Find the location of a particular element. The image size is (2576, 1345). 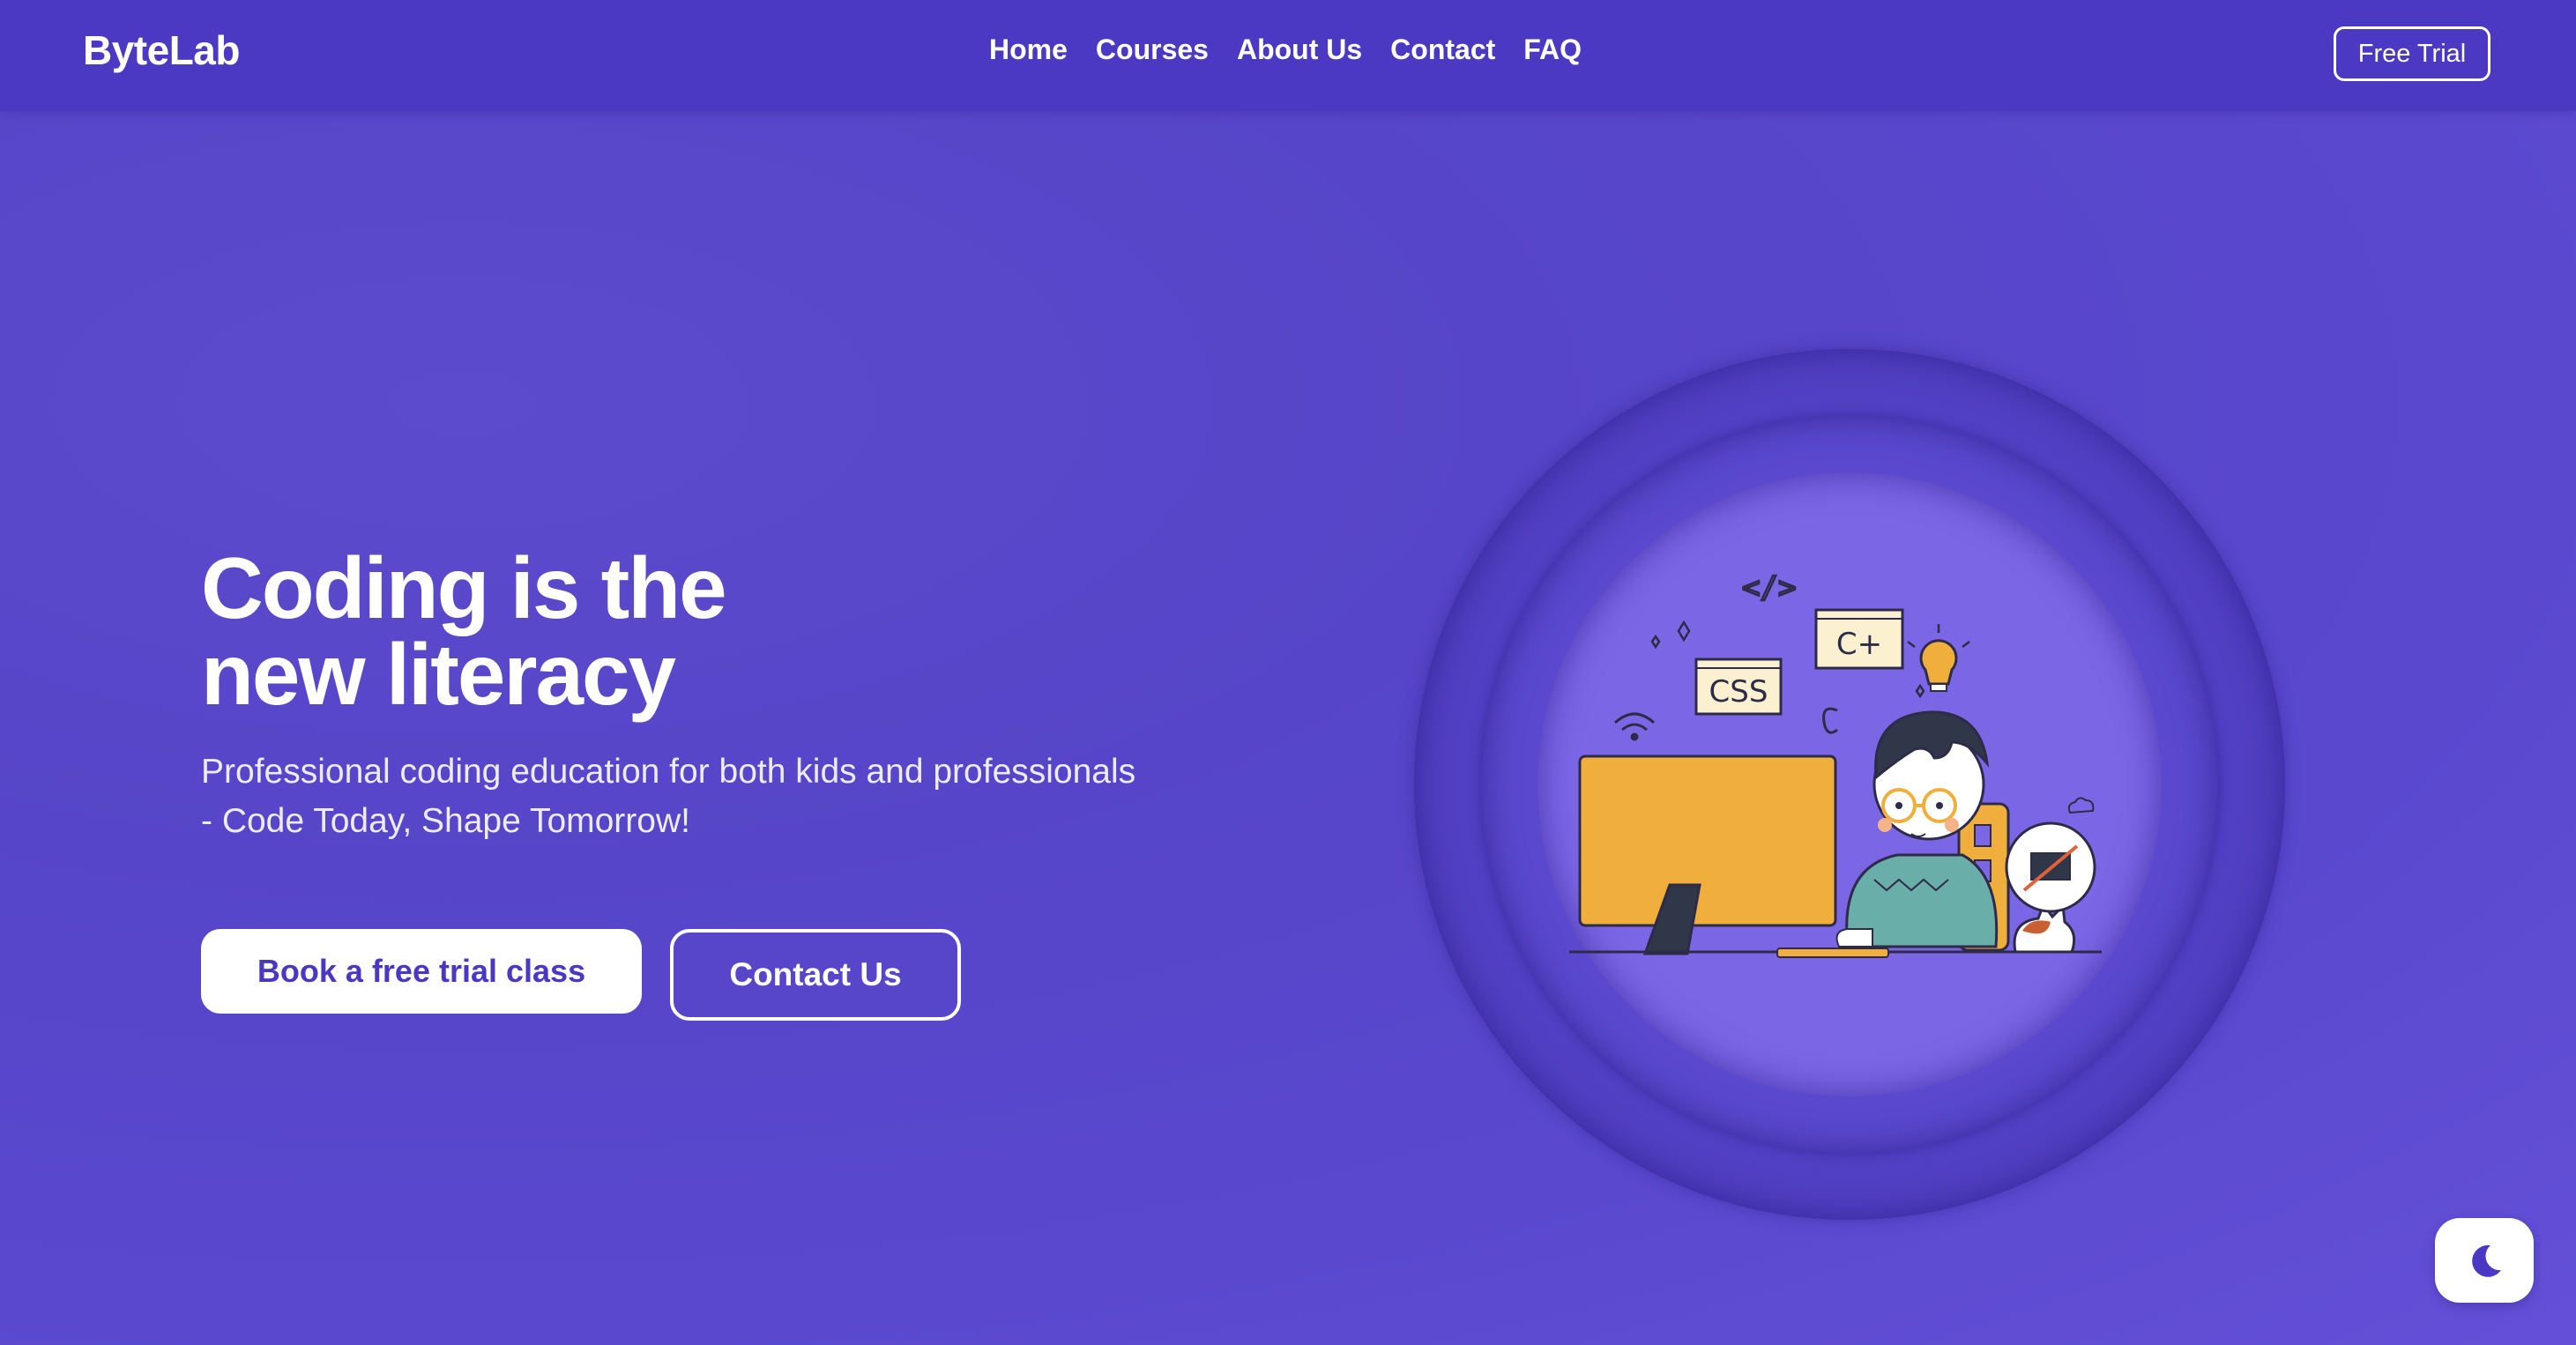

hero-title: Coding is the new literacy is located at coordinates (598, 631).